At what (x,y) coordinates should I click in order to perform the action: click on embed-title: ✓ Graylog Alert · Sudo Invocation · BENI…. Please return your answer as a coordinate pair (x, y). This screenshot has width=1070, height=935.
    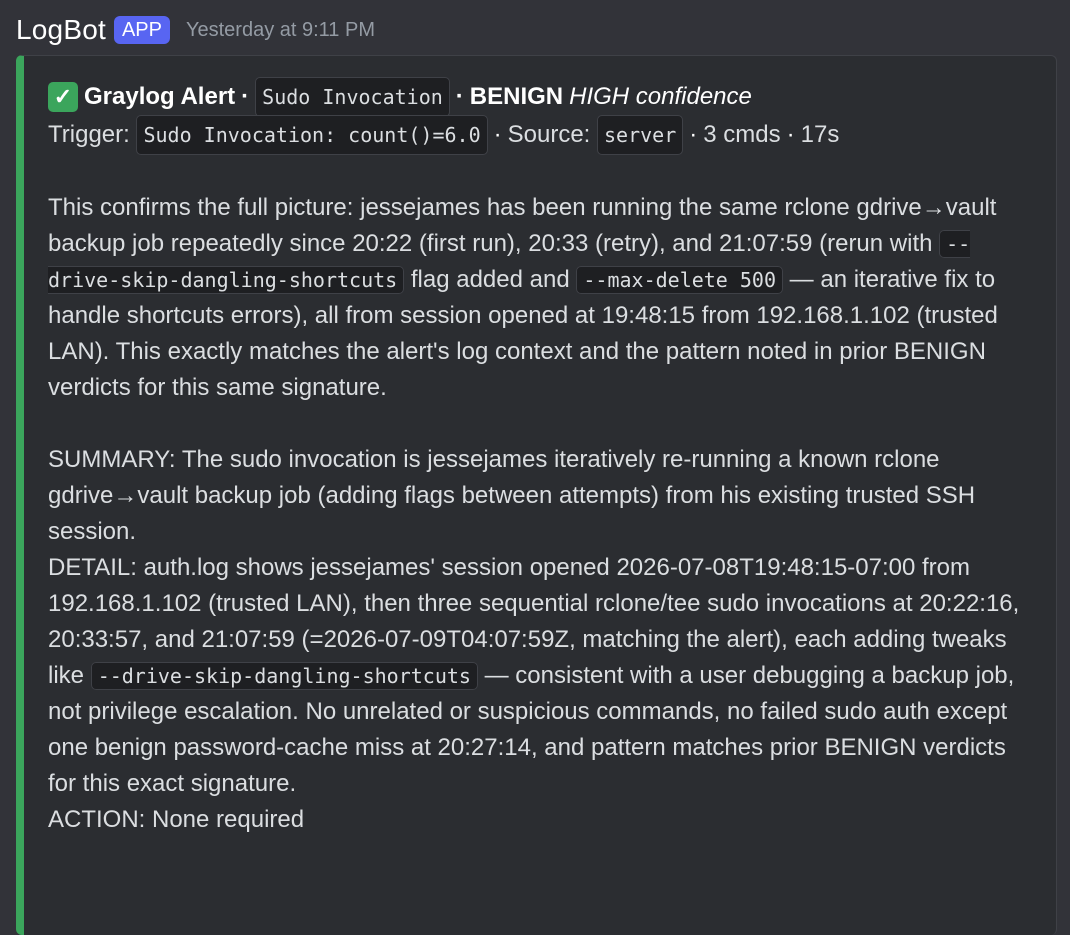
    Looking at the image, I should click on (540, 97).